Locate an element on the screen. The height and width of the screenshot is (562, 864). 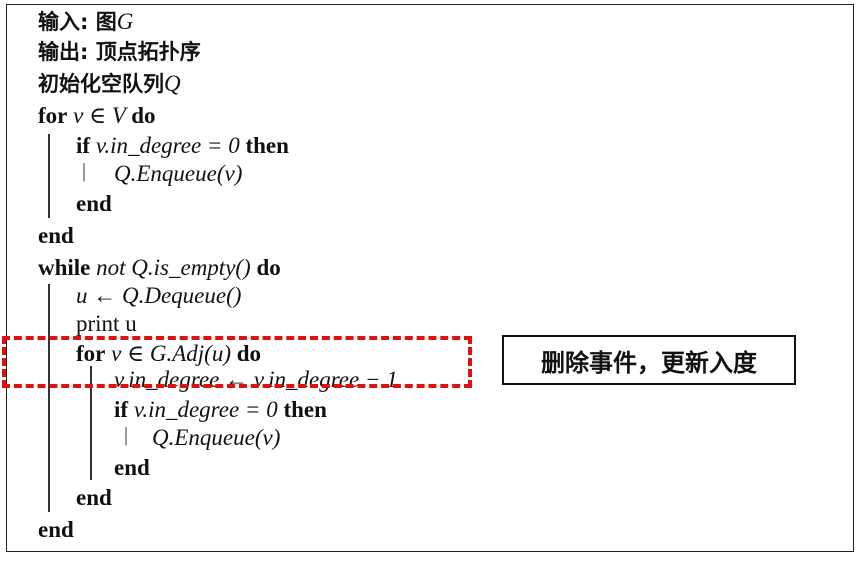
init-var: Q is located at coordinates (172, 83).